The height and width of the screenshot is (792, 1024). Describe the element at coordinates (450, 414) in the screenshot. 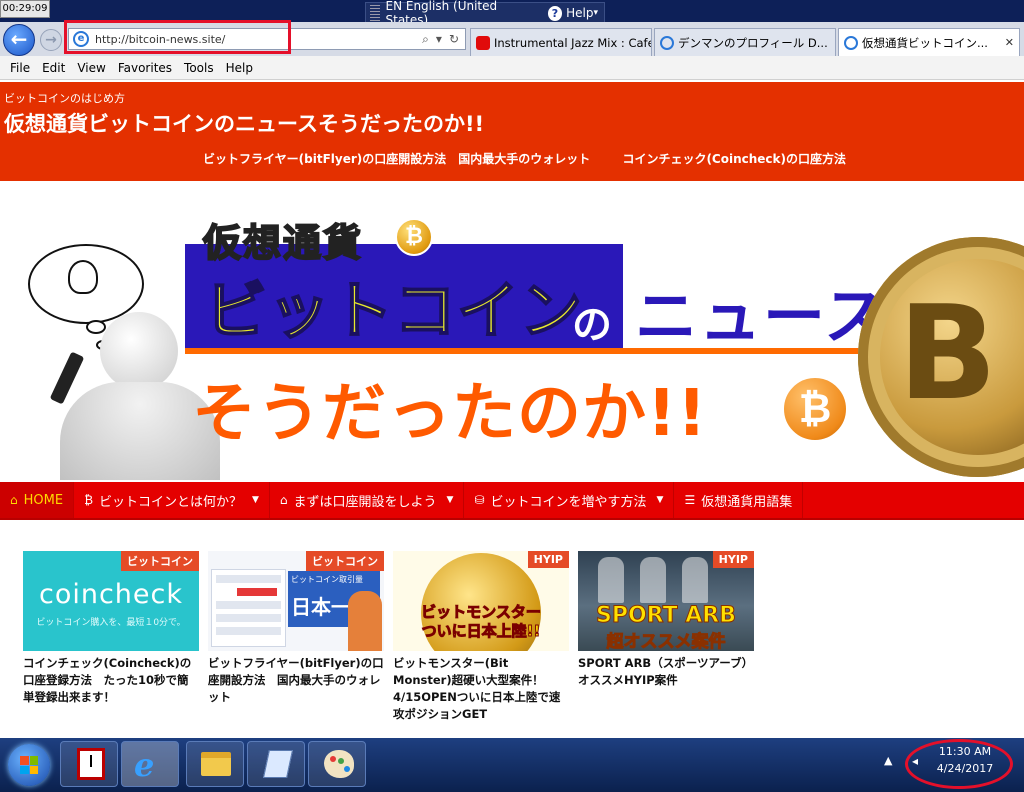

I see `banner-line-exclaim: そうだったのか!!` at that location.